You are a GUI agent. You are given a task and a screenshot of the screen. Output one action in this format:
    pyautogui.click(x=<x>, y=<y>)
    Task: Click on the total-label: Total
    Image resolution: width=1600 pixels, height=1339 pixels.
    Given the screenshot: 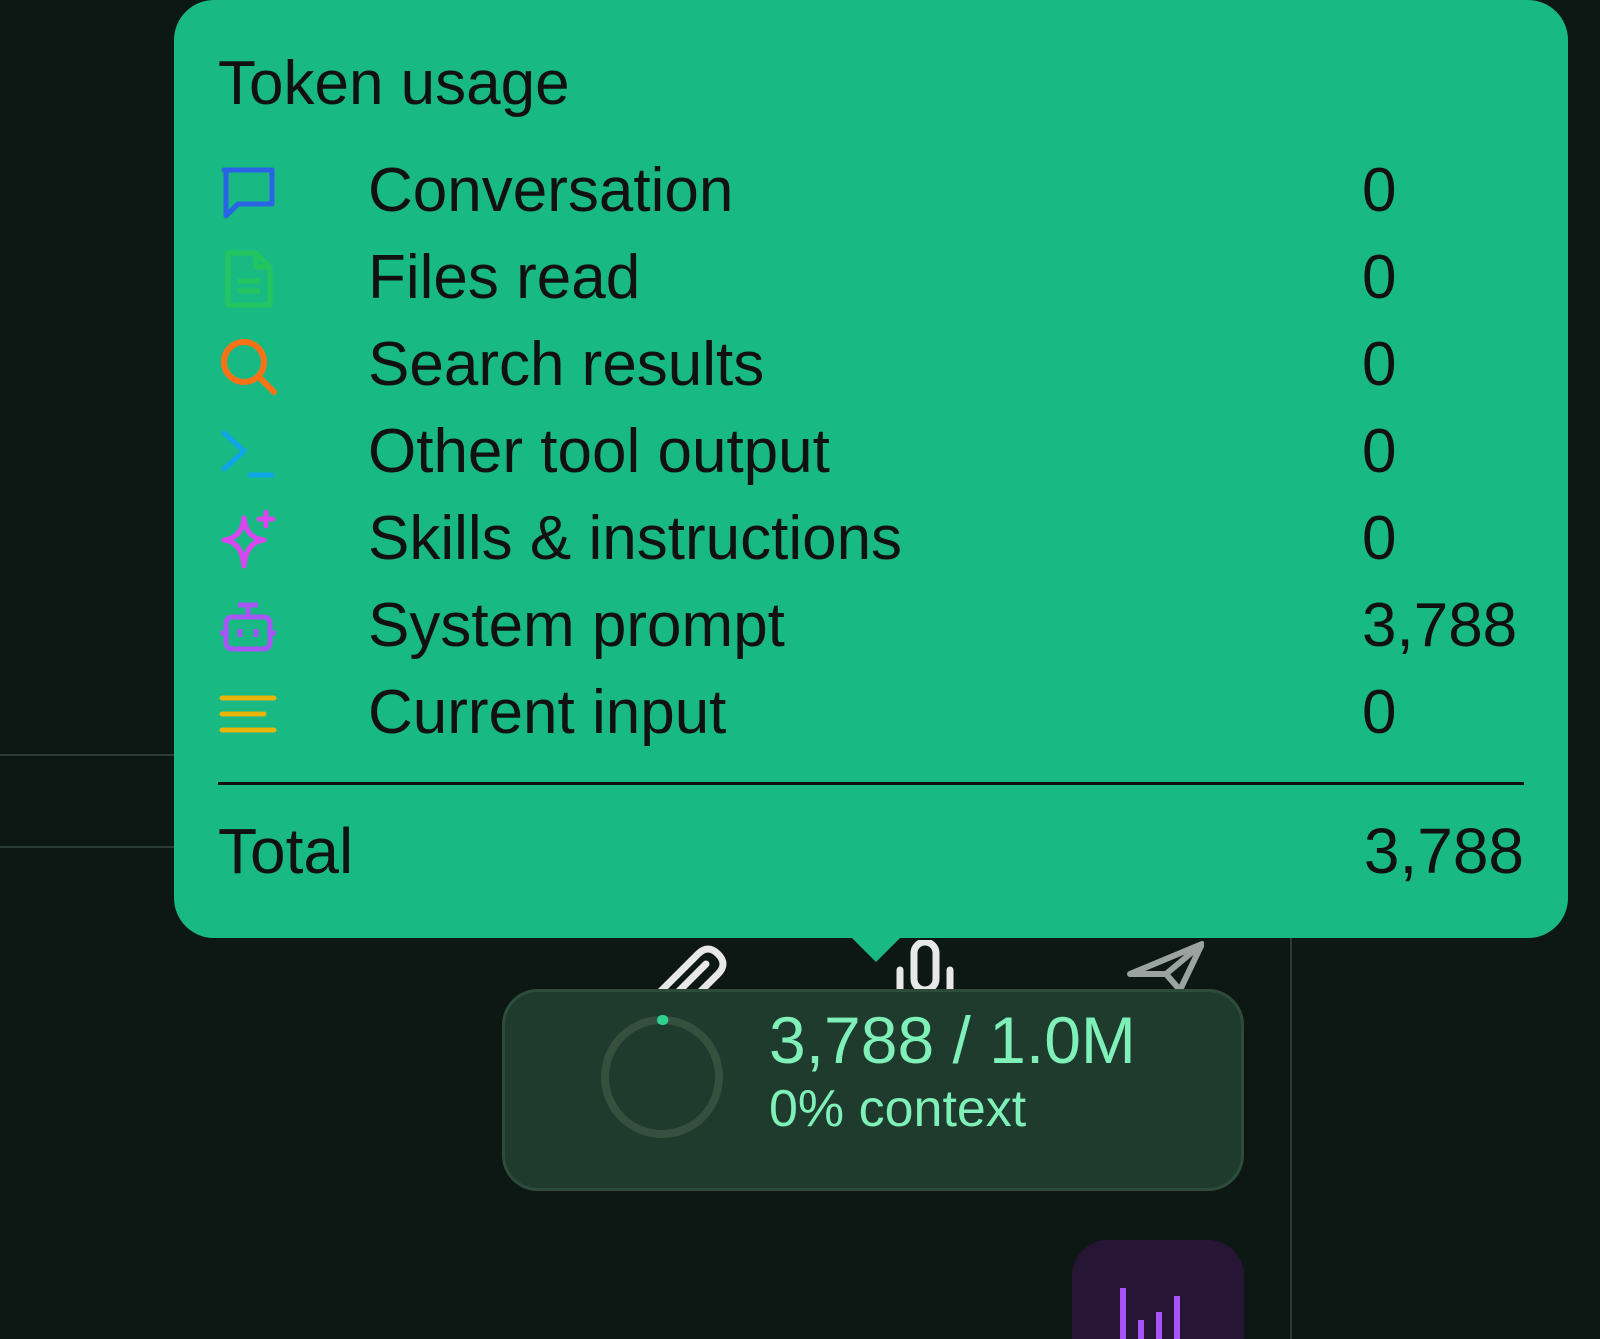 What is the action you would take?
    pyautogui.click(x=286, y=851)
    